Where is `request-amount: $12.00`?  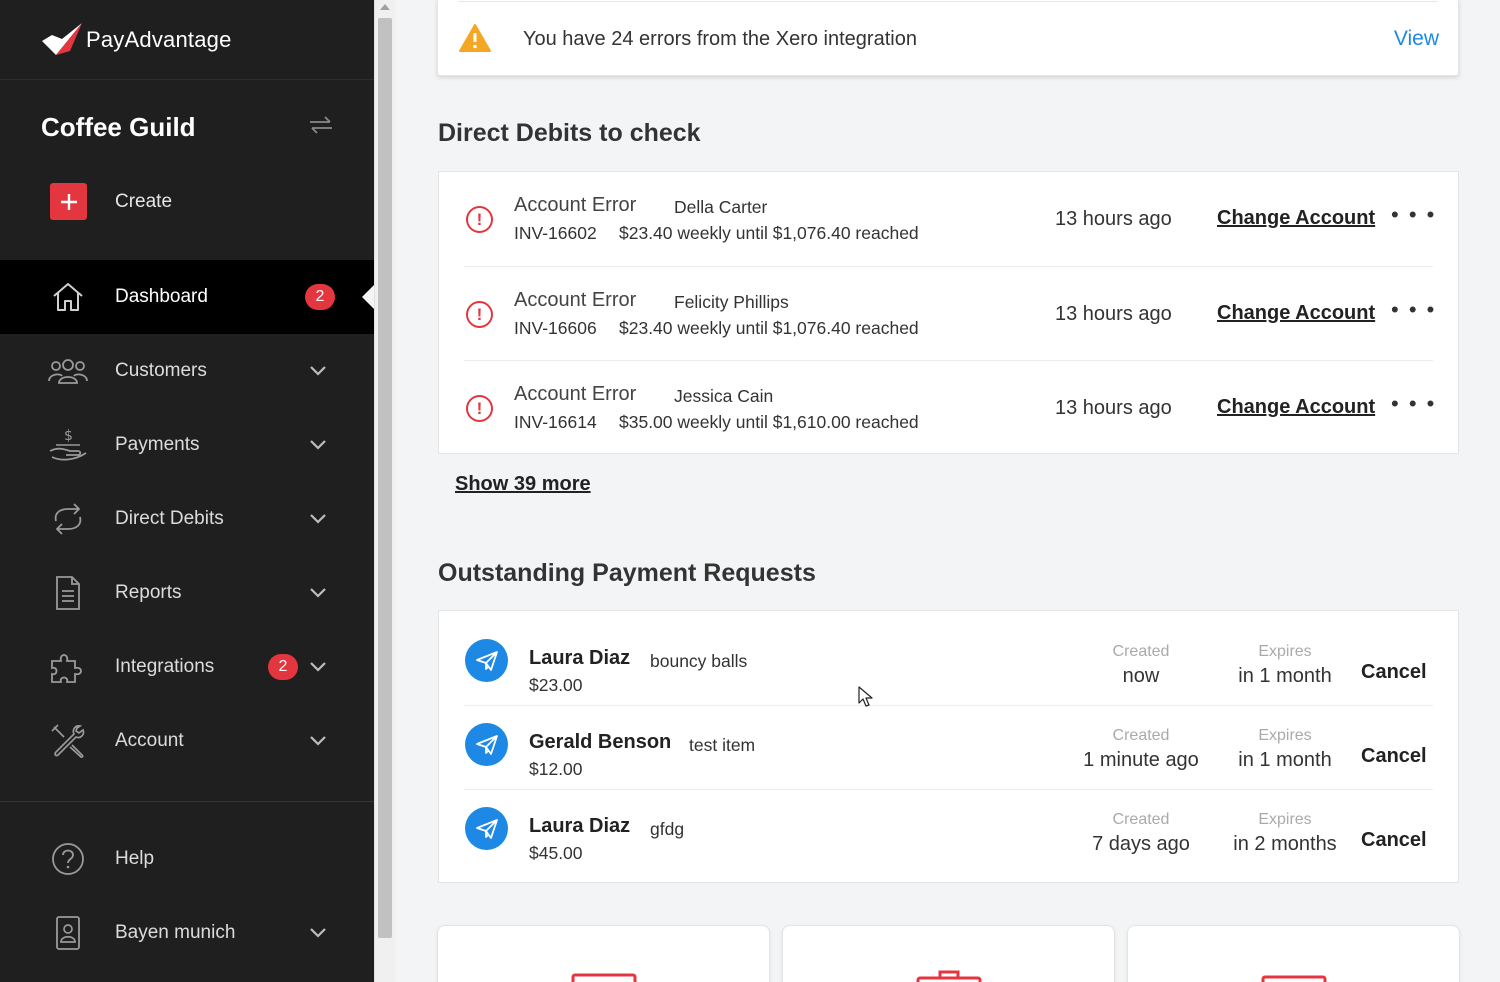 request-amount: $12.00 is located at coordinates (556, 769).